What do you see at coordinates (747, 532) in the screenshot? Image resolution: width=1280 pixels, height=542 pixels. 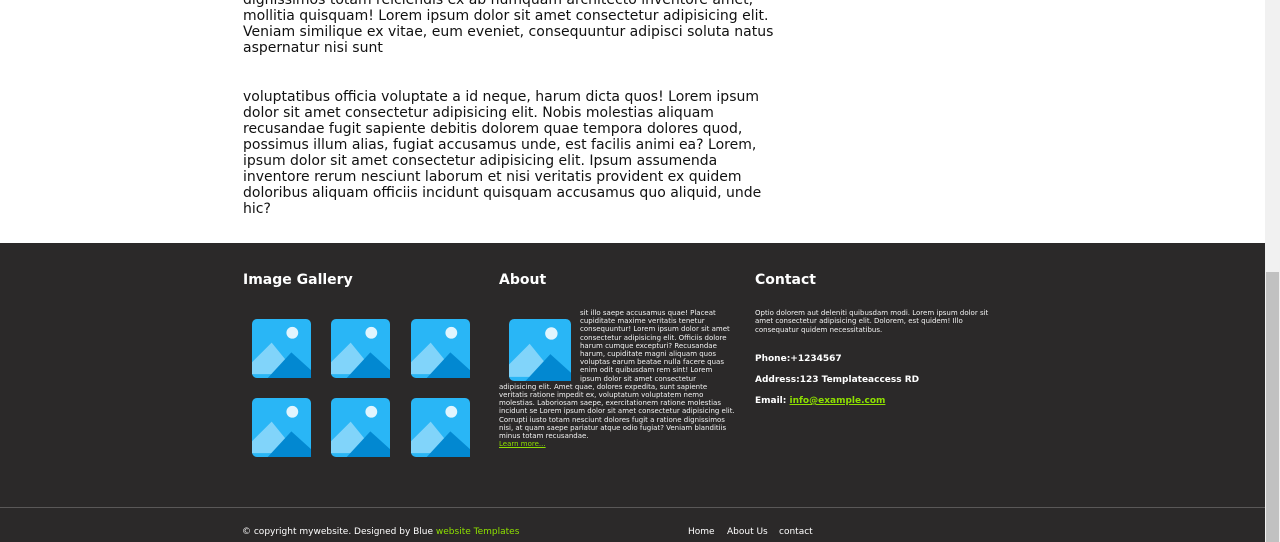 I see `footer-nav-about: About Us` at bounding box center [747, 532].